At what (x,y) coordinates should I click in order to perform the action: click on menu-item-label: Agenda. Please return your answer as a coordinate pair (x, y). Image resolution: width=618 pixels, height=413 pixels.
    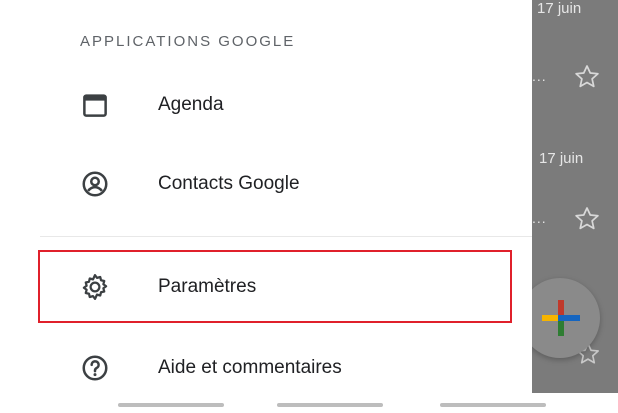
    Looking at the image, I should click on (191, 104).